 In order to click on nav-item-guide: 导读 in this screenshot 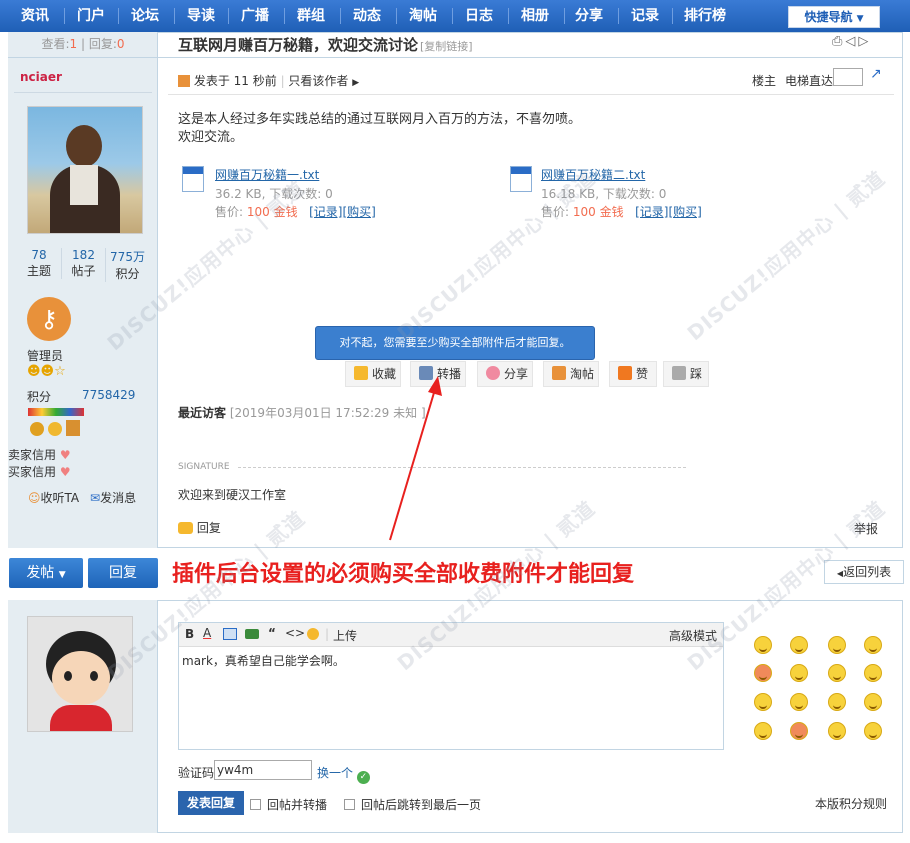, I will do `click(201, 16)`.